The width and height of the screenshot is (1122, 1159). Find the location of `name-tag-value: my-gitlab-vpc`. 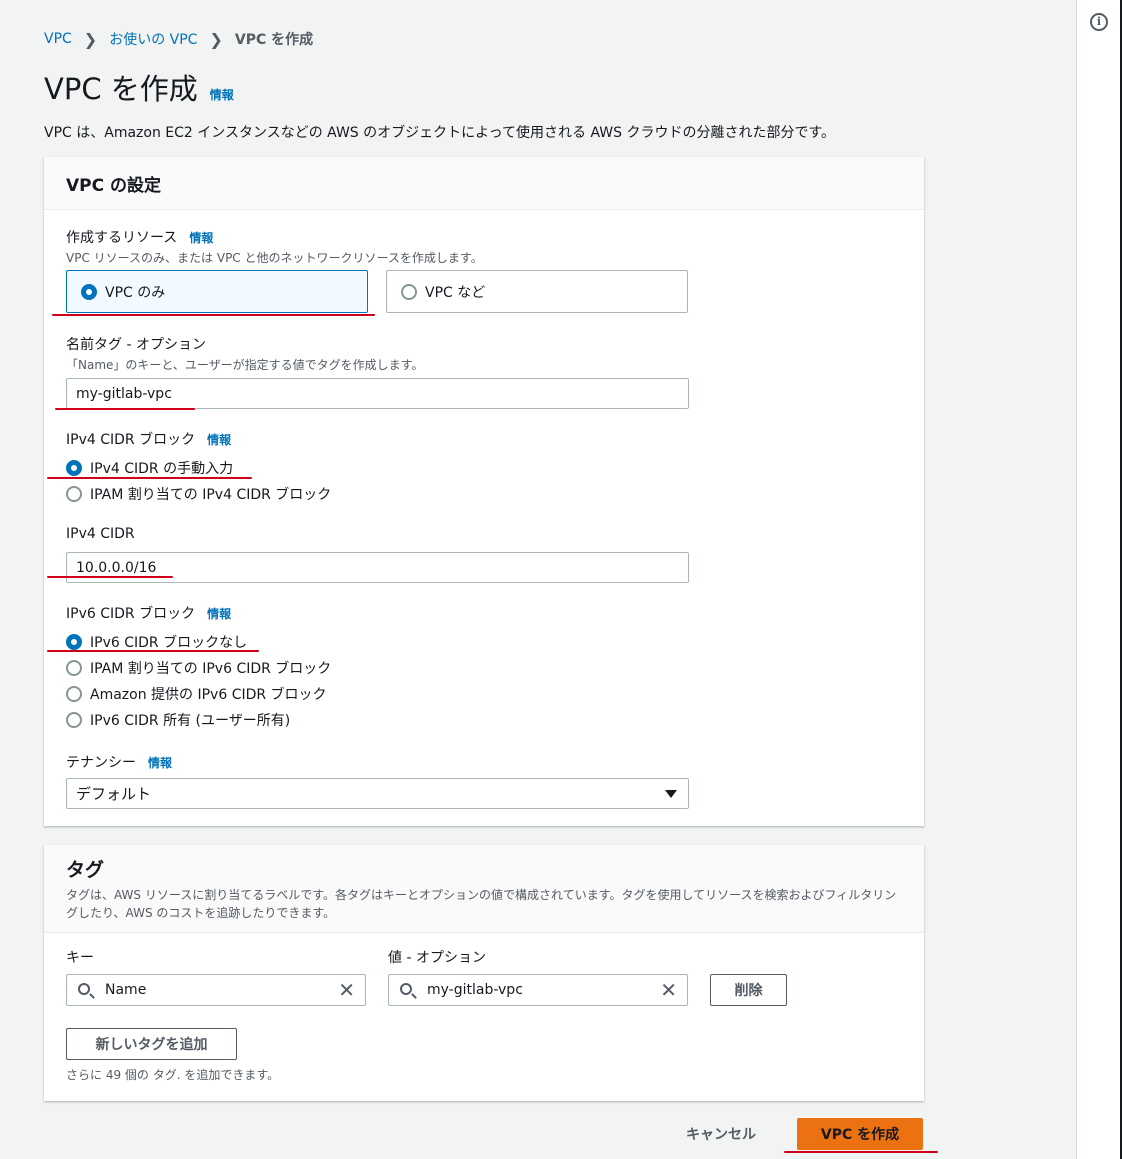

name-tag-value: my-gitlab-vpc is located at coordinates (124, 393).